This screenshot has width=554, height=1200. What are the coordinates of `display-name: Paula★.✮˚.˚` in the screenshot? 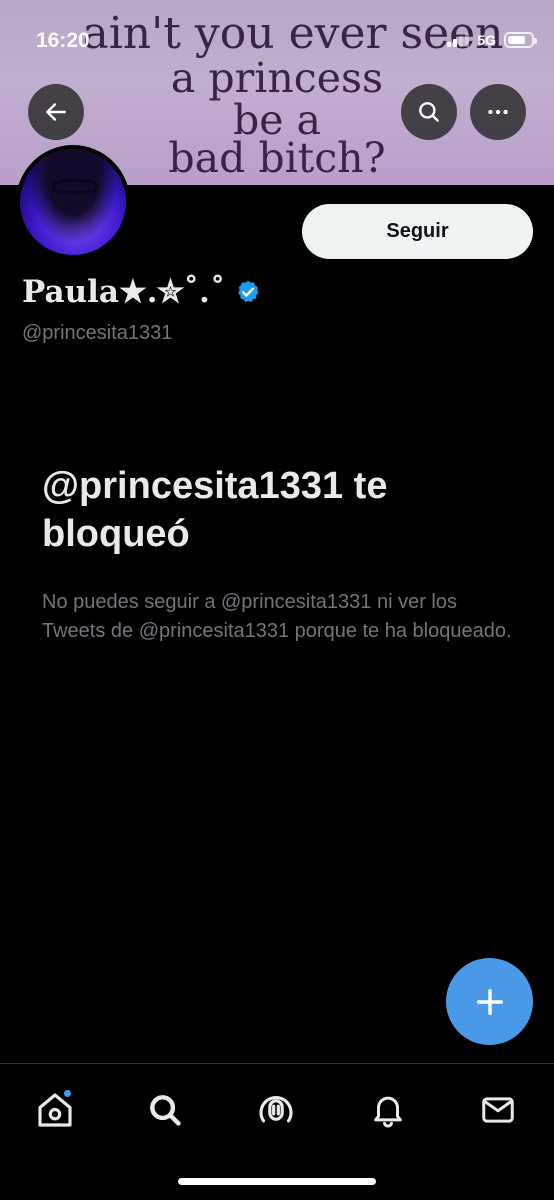 It's located at (124, 292).